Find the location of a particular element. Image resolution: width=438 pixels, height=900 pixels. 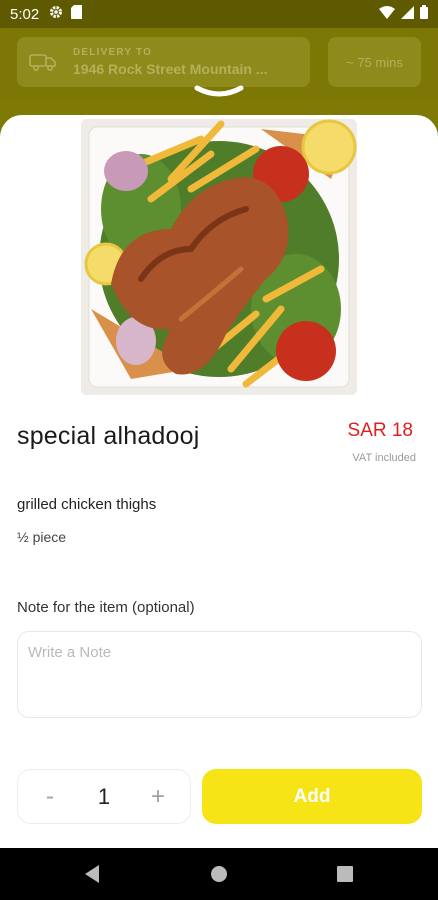

increase-quantity-button: + is located at coordinates (158, 797).